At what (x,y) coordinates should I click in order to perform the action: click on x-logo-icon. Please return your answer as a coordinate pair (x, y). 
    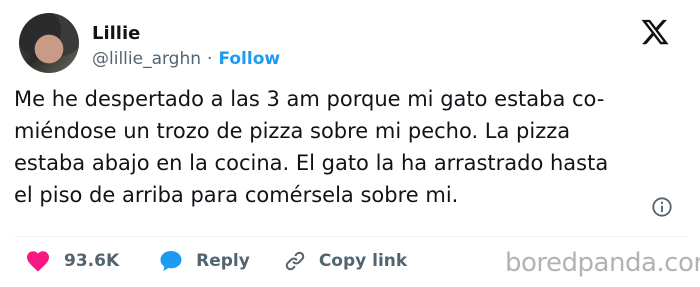
    Looking at the image, I should click on (655, 32).